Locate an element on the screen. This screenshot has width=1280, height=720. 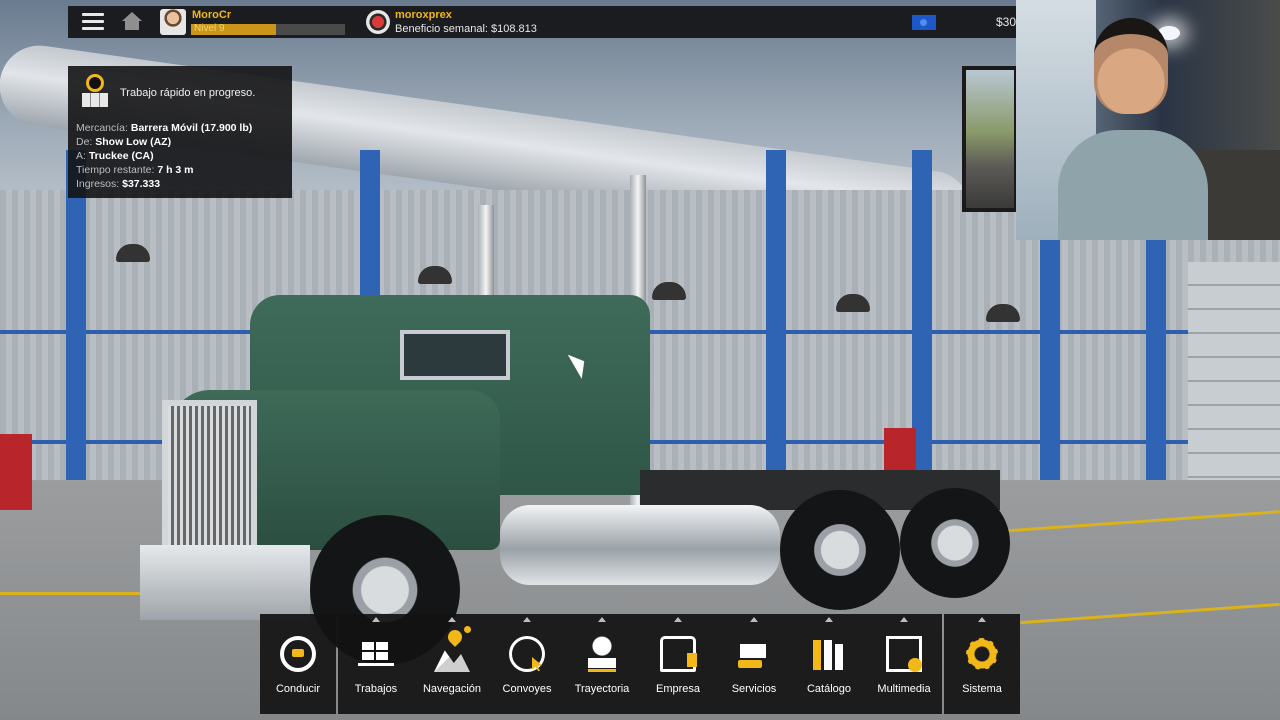
job-line-value: Show Low (AZ) is located at coordinates (133, 142).